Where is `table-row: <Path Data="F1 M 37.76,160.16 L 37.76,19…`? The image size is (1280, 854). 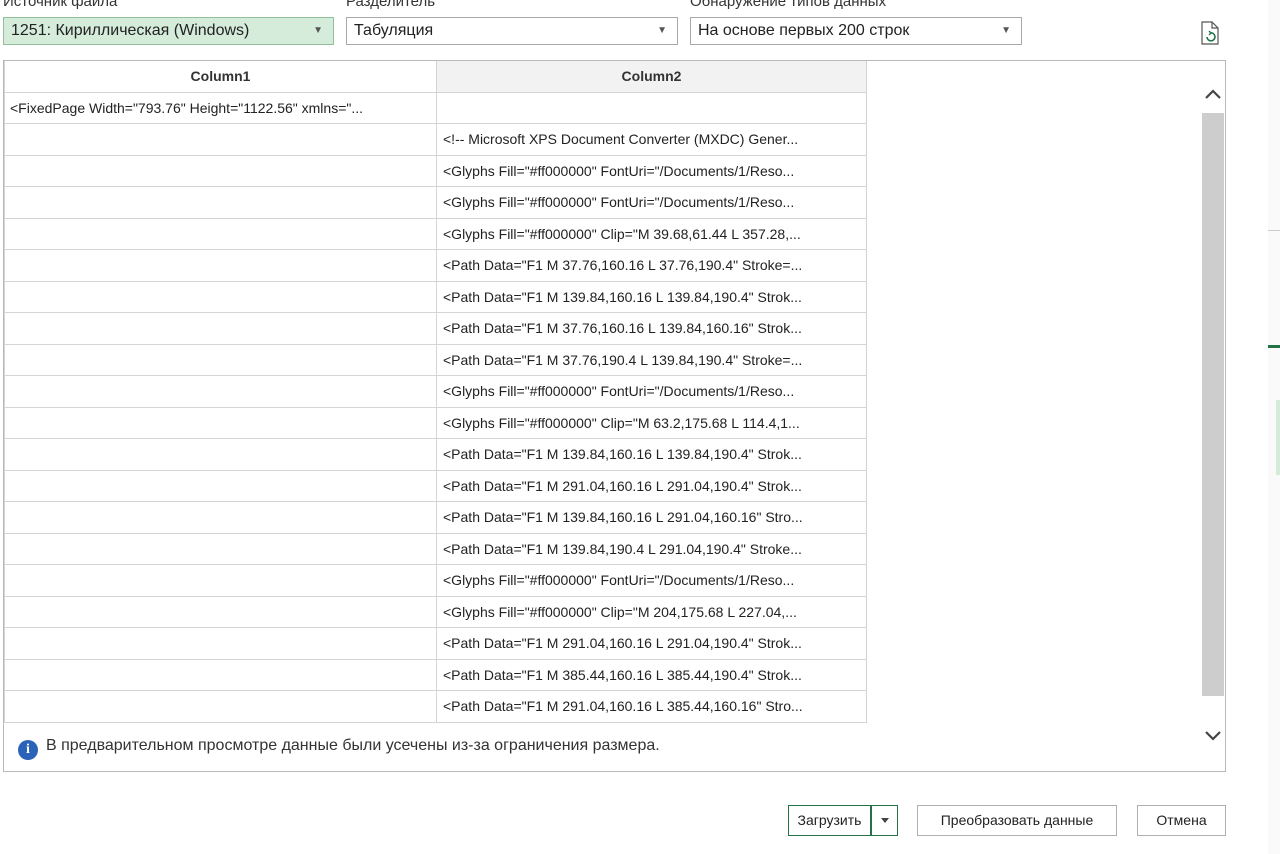
table-row: <Path Data="F1 M 37.76,160.16 L 37.76,19… is located at coordinates (435, 265).